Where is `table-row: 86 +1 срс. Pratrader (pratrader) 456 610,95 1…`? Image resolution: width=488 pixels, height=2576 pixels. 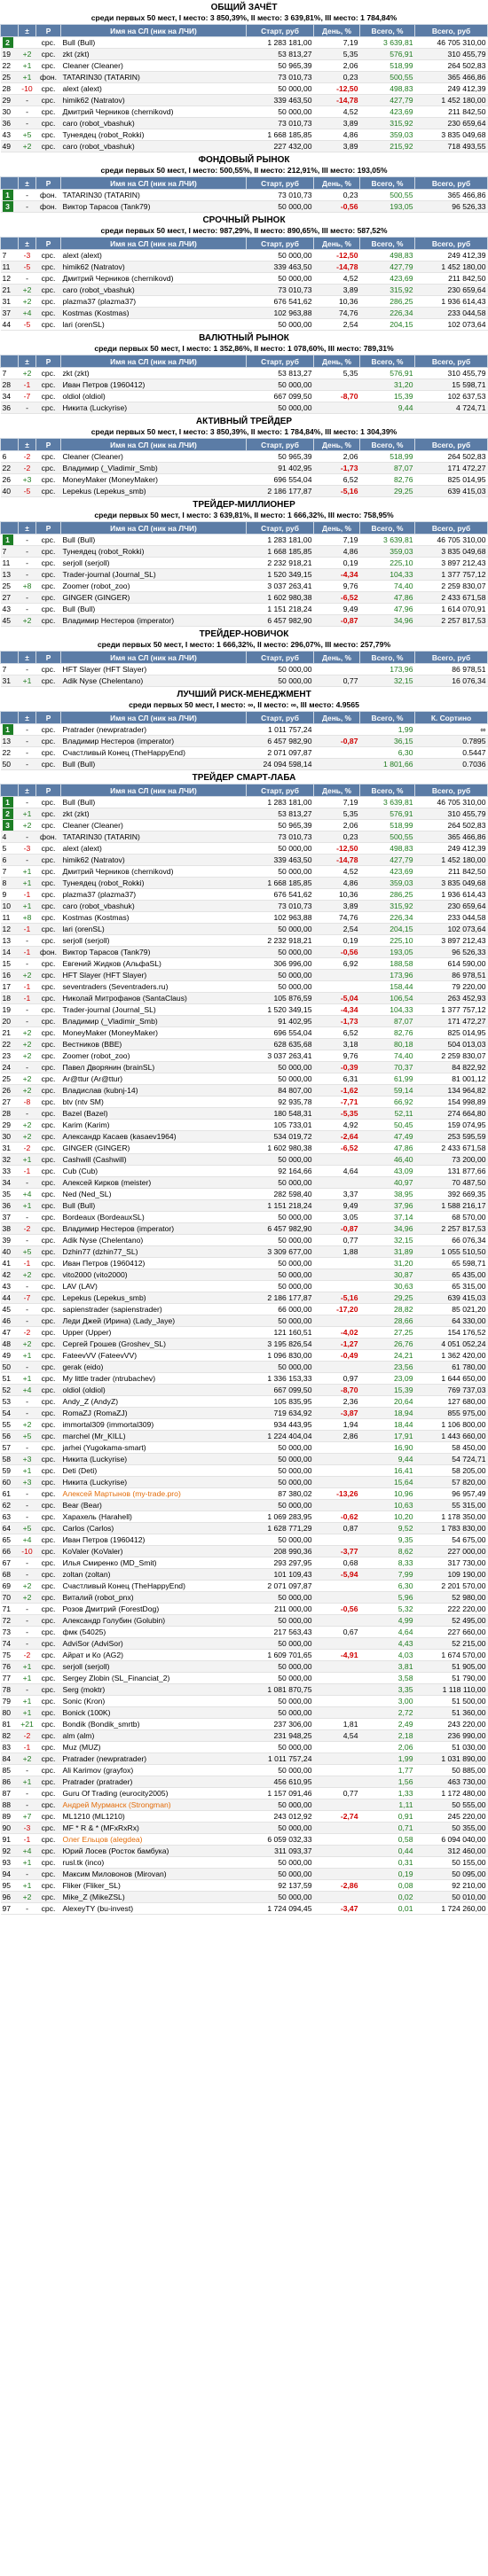
table-row: 86 +1 срс. Pratrader (pratrader) 456 610,95 1… is located at coordinates (244, 1782).